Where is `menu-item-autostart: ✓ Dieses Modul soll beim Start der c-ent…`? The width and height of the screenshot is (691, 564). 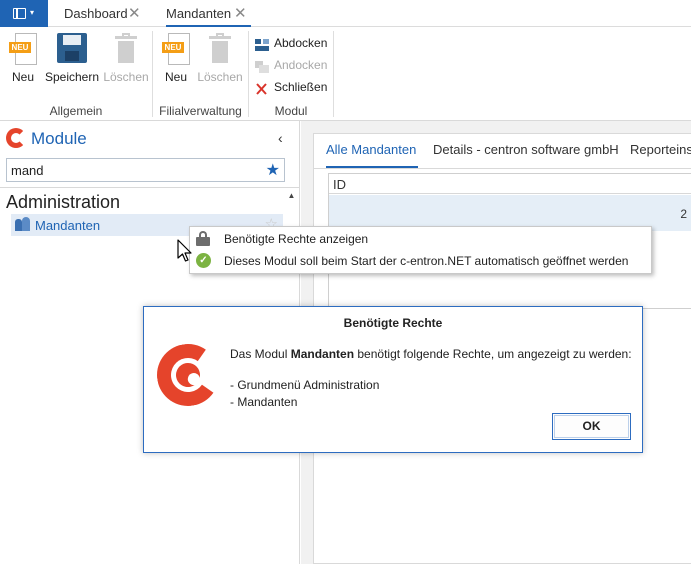
menu-item-autostart: ✓ Dieses Modul soll beim Start der c-ent… is located at coordinates (420, 261).